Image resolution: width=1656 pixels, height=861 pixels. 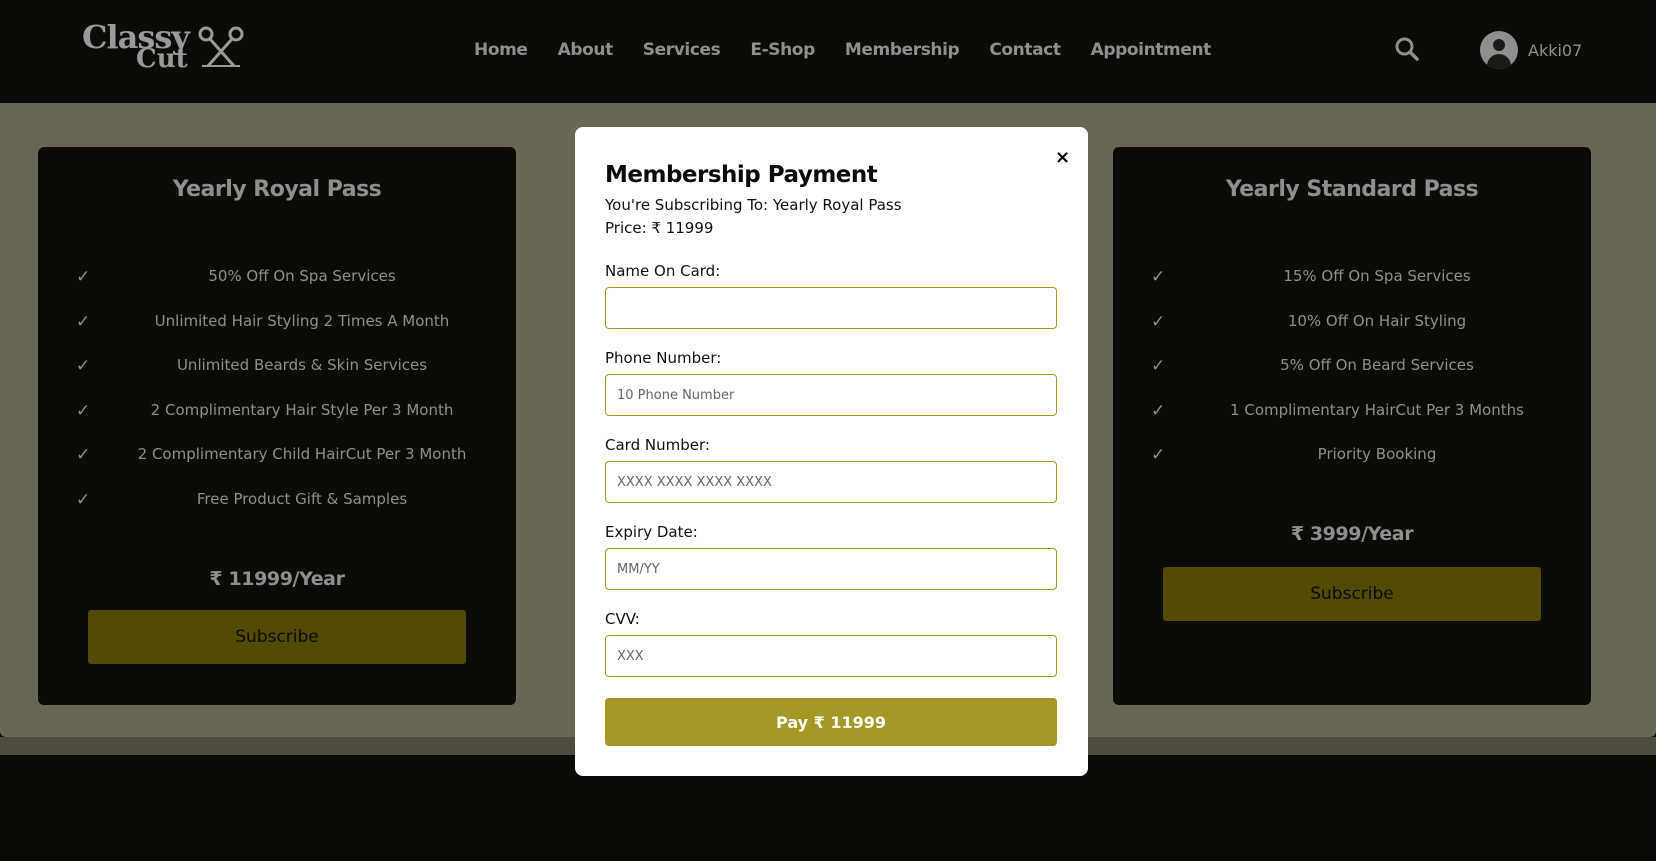 I want to click on pay-button: Pay ₹ 11999, so click(x=831, y=722).